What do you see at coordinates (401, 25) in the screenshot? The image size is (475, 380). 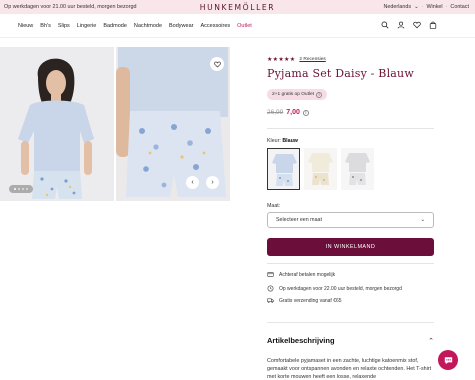 I see `account-icon` at bounding box center [401, 25].